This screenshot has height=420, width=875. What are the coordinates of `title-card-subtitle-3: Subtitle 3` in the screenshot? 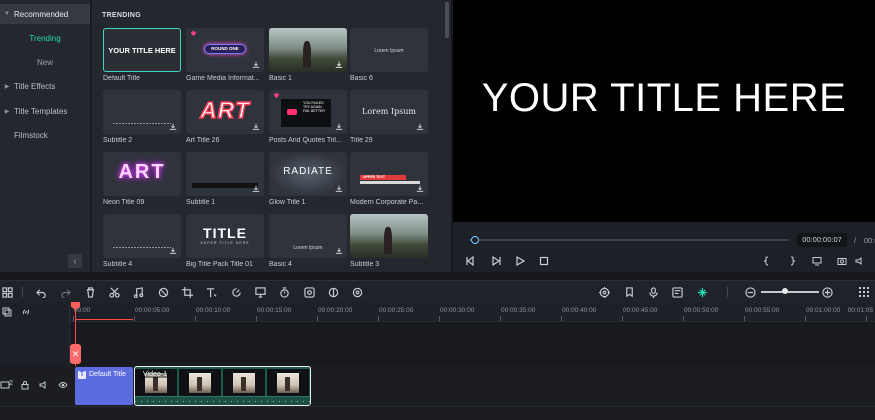 It's located at (389, 241).